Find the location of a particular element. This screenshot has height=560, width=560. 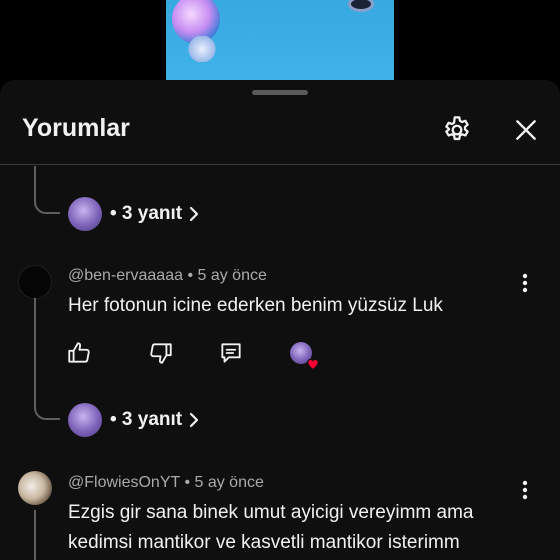

reply-icon is located at coordinates (231, 353).